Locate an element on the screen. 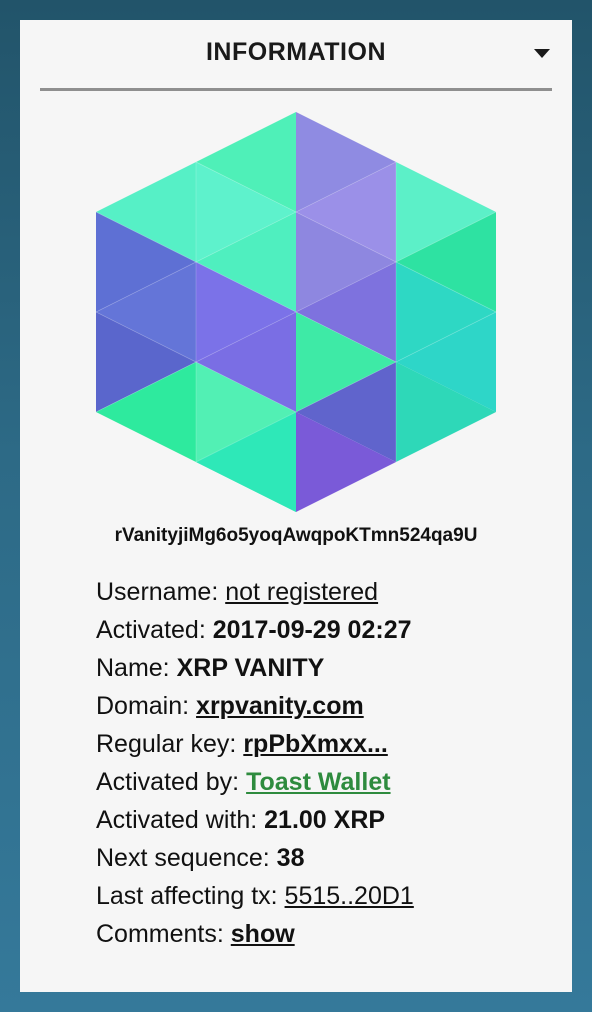 This screenshot has width=592, height=1012. username-row: Username: not registered is located at coordinates (326, 592).